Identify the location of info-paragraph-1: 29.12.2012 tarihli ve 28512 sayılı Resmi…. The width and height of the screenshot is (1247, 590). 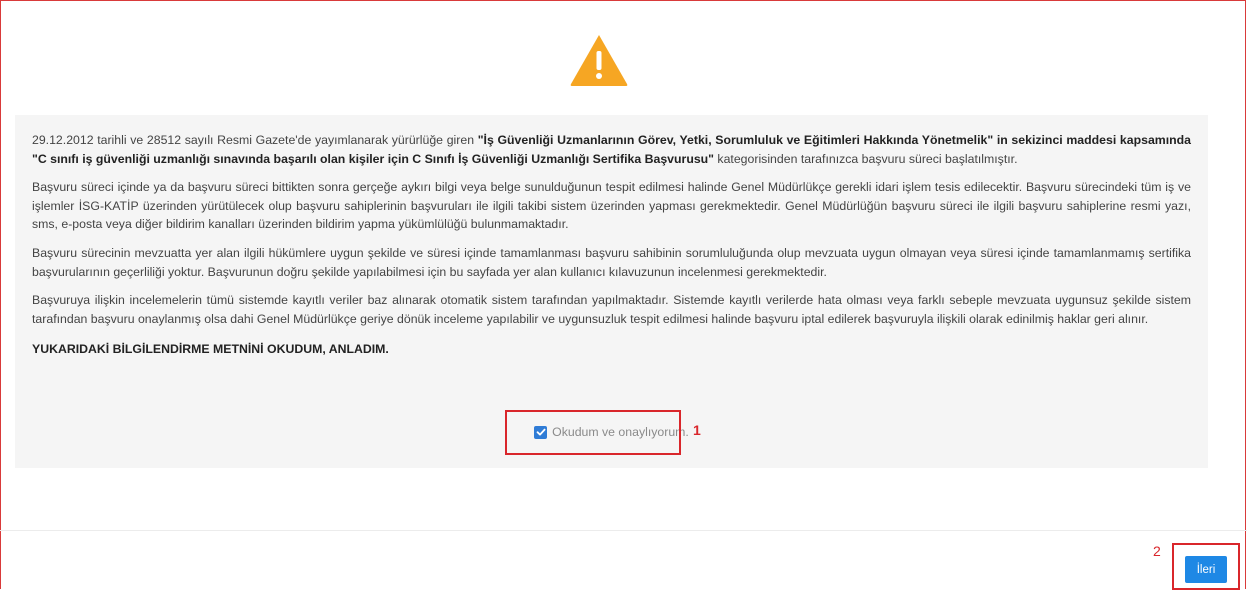
(611, 149).